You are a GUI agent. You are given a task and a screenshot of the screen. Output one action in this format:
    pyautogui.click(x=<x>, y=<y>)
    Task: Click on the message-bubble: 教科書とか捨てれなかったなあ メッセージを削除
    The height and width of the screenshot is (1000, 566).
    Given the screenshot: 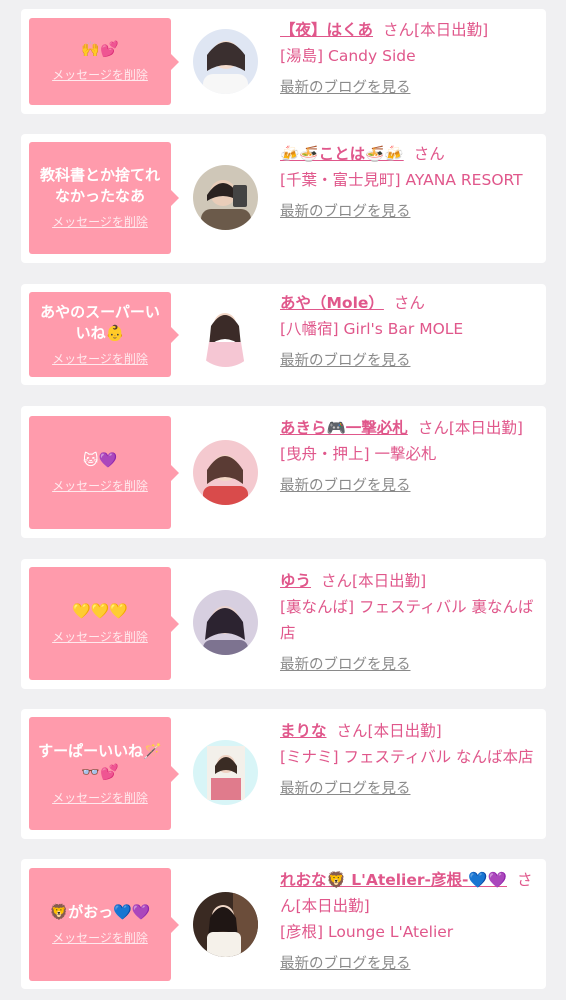 What is the action you would take?
    pyautogui.click(x=104, y=198)
    